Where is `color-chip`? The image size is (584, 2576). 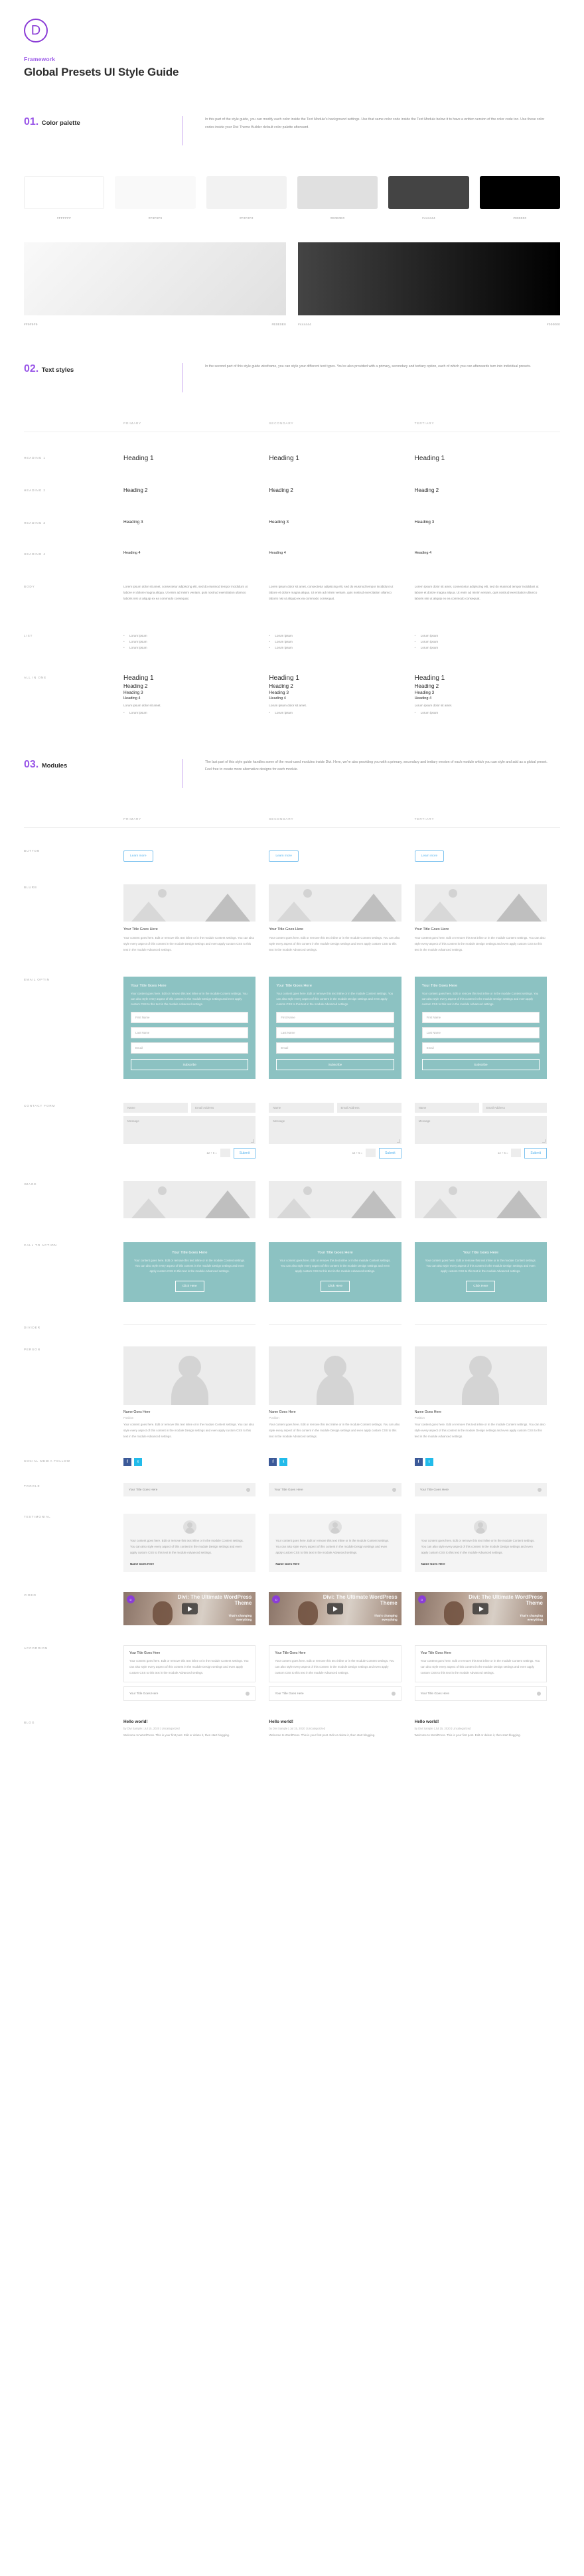
color-chip is located at coordinates (520, 192).